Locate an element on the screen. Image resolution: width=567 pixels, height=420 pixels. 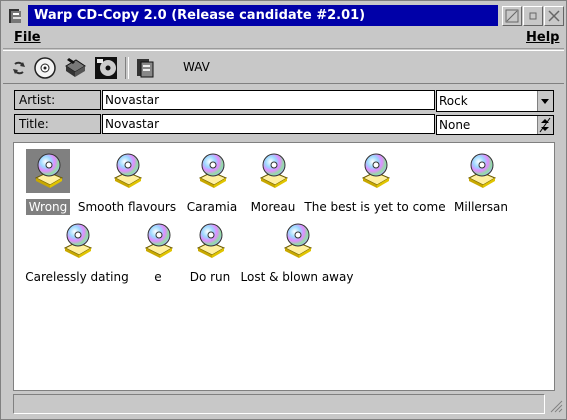
spin-arrows-icon is located at coordinates (545, 125).